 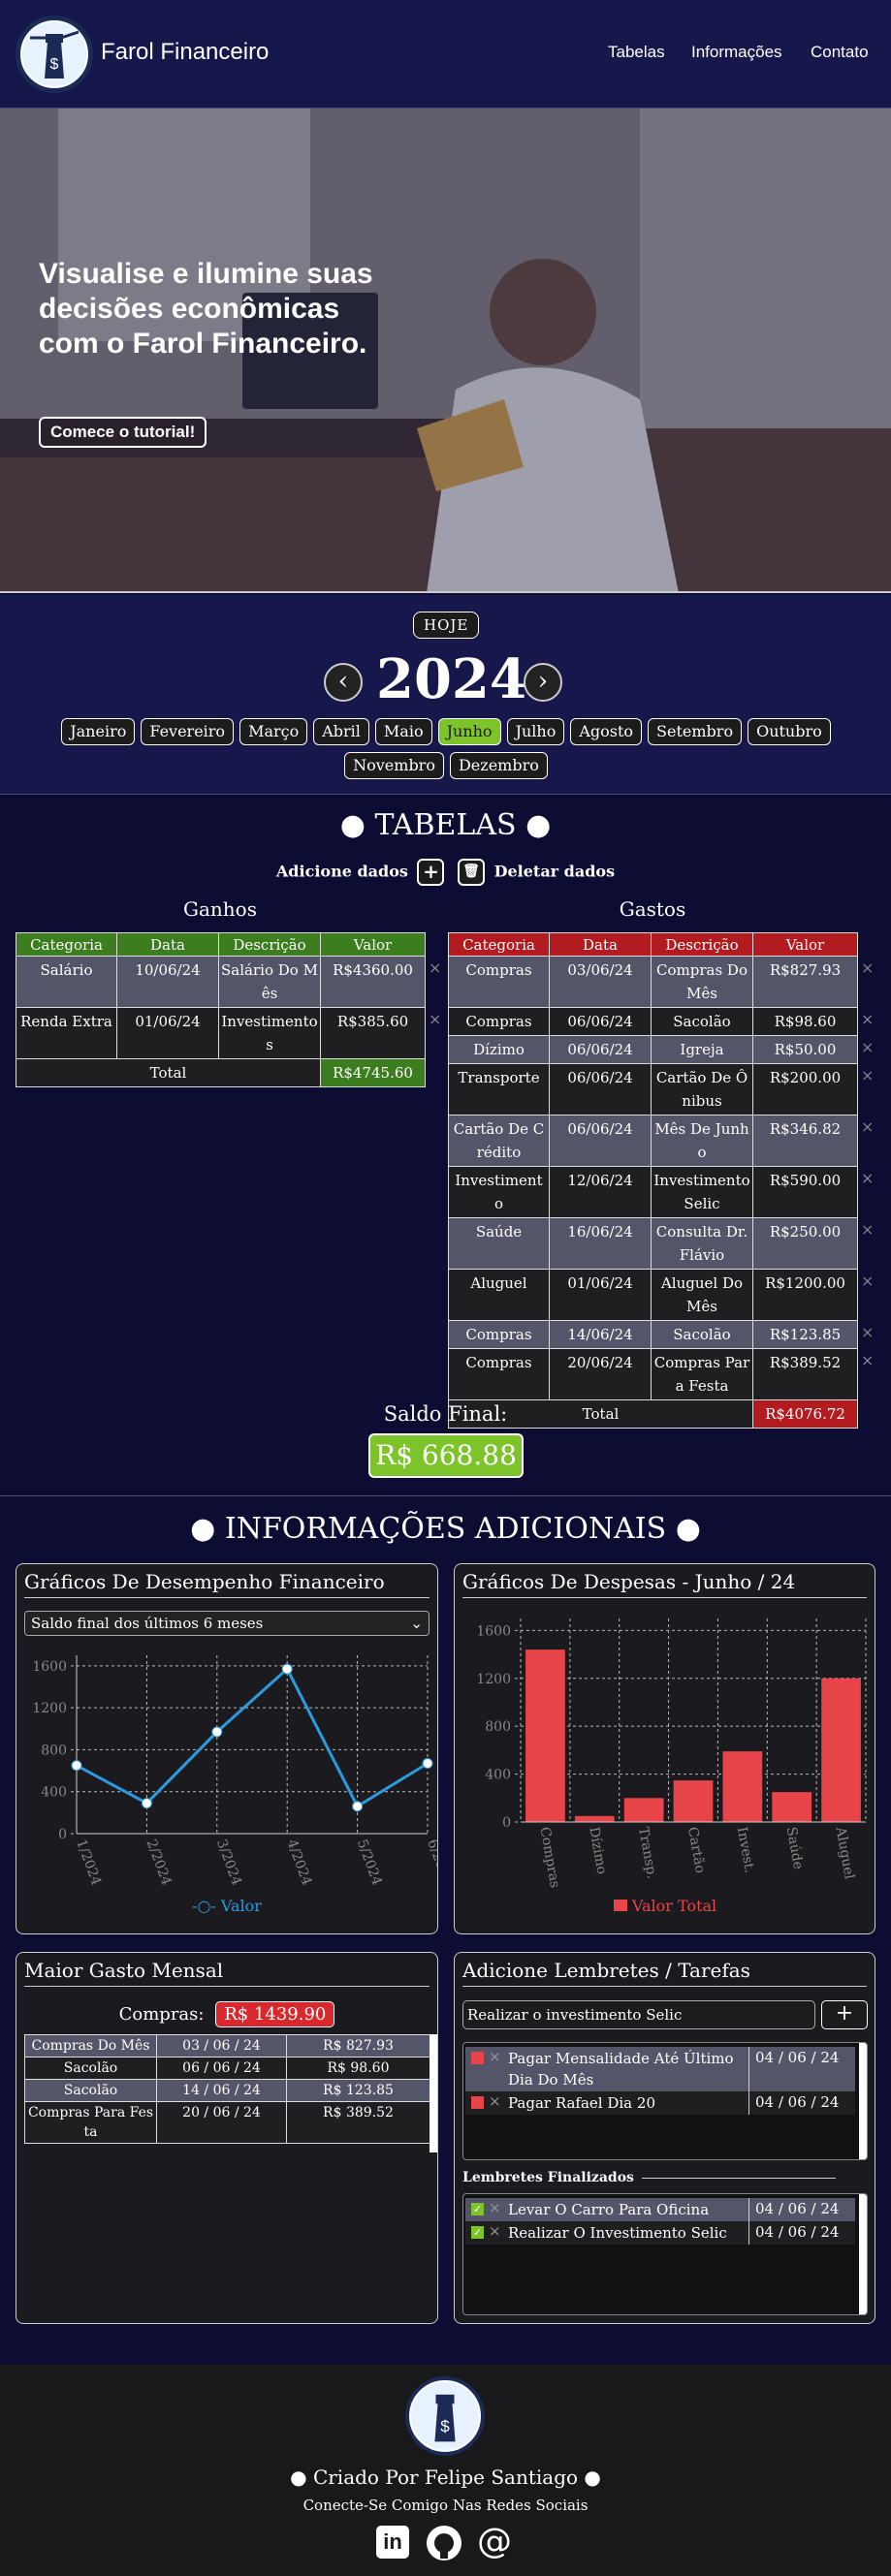 What do you see at coordinates (702, 1192) in the screenshot?
I see `table-cell: Investimento Selic` at bounding box center [702, 1192].